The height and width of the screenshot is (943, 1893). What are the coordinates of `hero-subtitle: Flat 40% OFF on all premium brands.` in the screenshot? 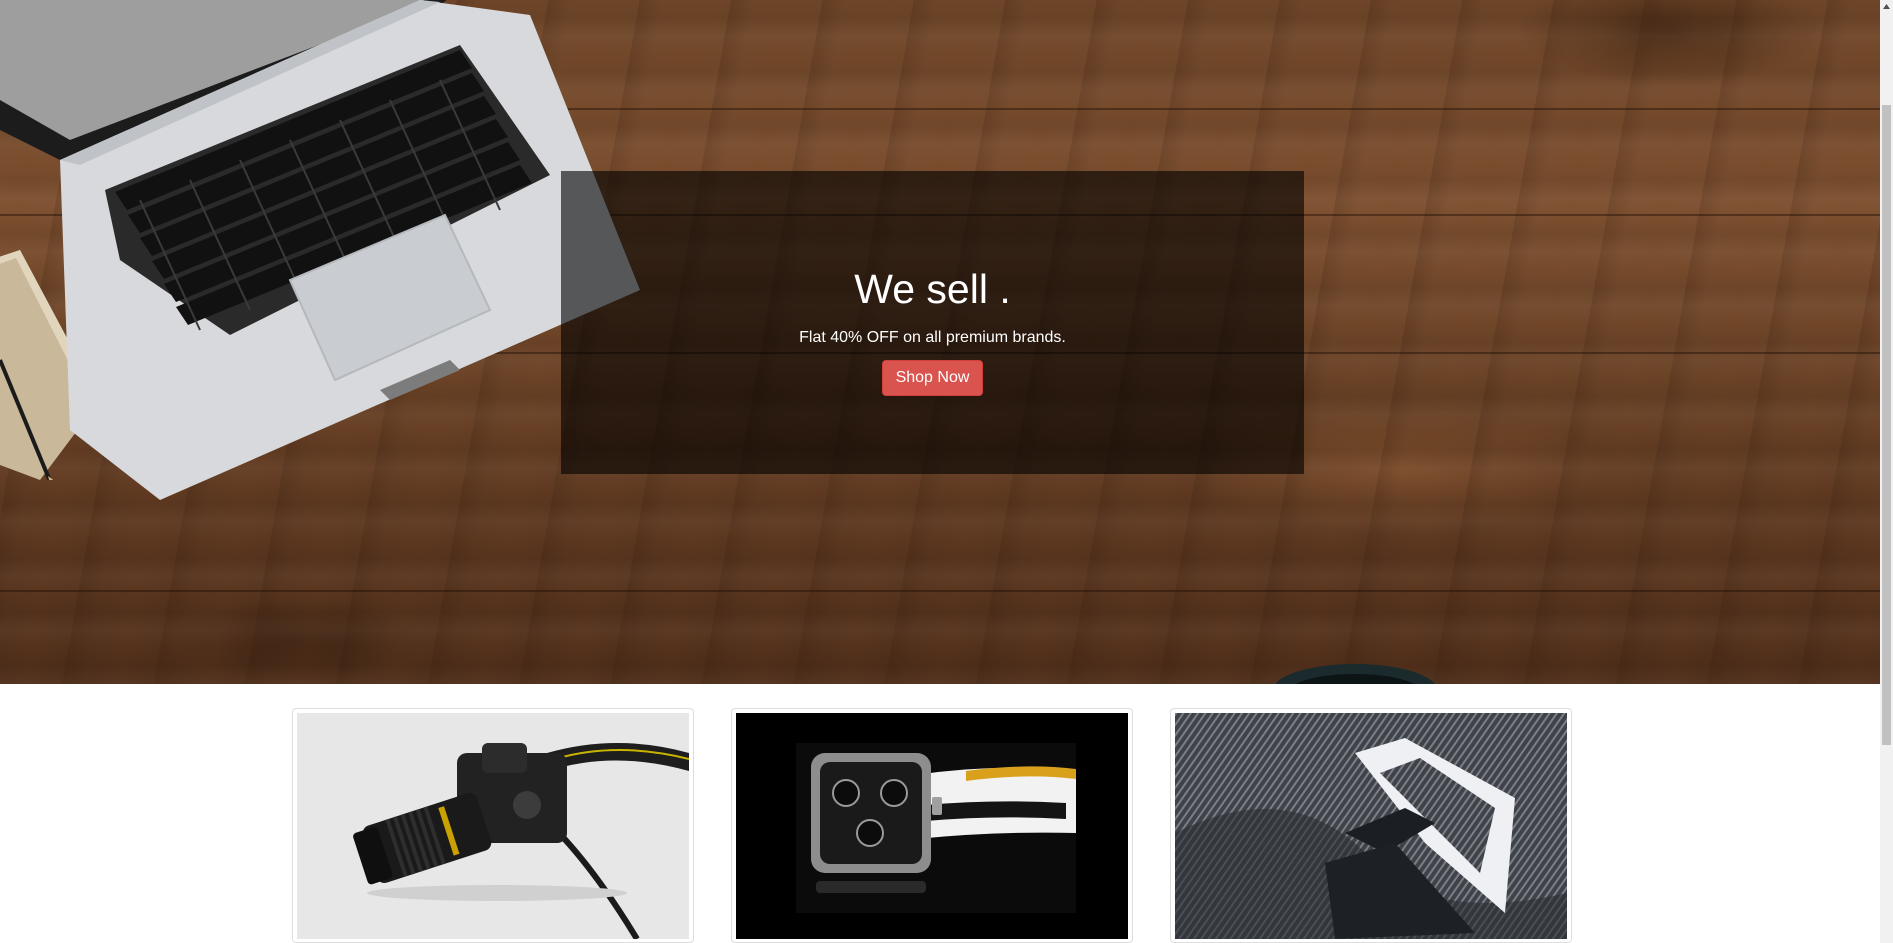 It's located at (932, 337).